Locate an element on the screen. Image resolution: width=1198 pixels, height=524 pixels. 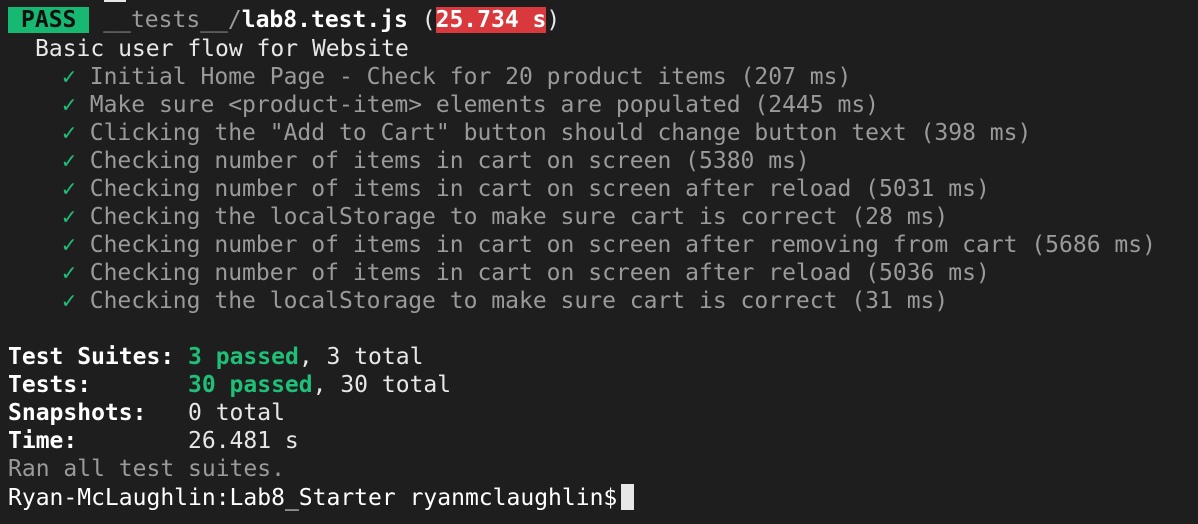
tests-passed: 30 passed is located at coordinates (250, 385).